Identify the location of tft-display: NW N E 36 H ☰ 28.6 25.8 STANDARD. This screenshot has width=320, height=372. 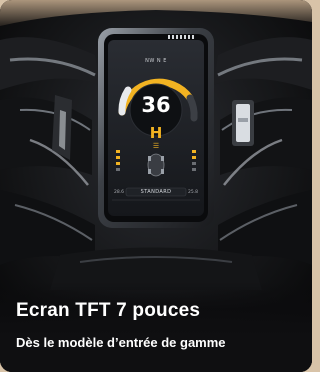
(156, 128).